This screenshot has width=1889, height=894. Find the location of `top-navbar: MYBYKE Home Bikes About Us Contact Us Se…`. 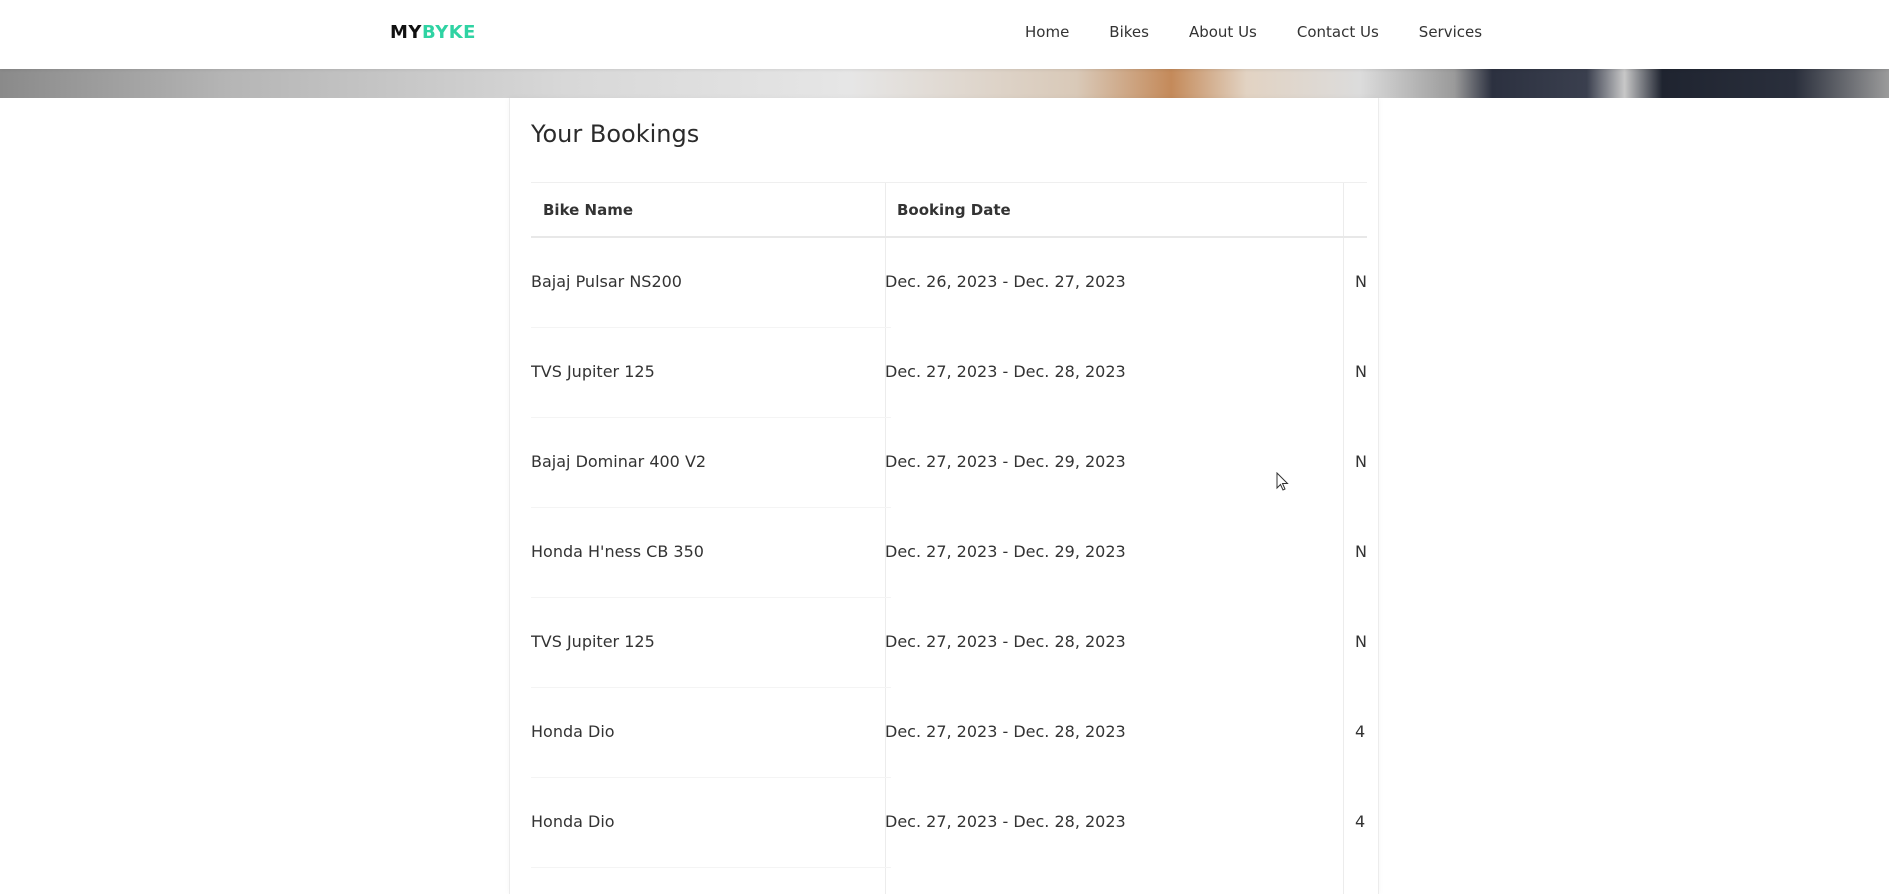

top-navbar: MYBYKE Home Bikes About Us Contact Us Se… is located at coordinates (944, 34).